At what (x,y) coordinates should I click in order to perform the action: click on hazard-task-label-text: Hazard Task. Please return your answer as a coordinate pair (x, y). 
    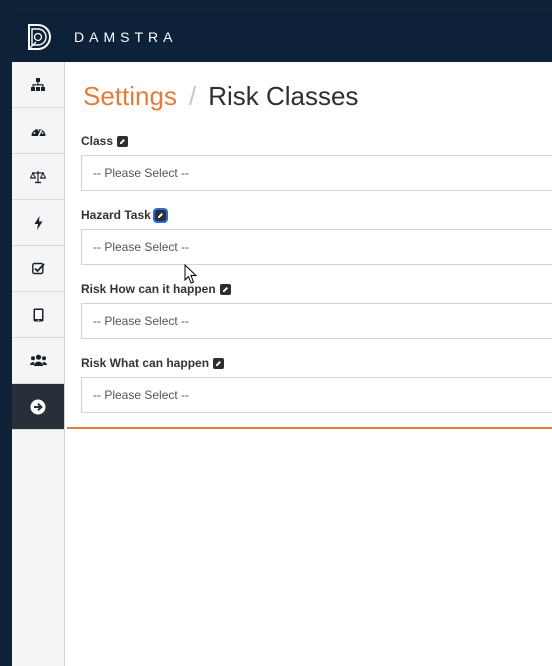
    Looking at the image, I should click on (116, 215).